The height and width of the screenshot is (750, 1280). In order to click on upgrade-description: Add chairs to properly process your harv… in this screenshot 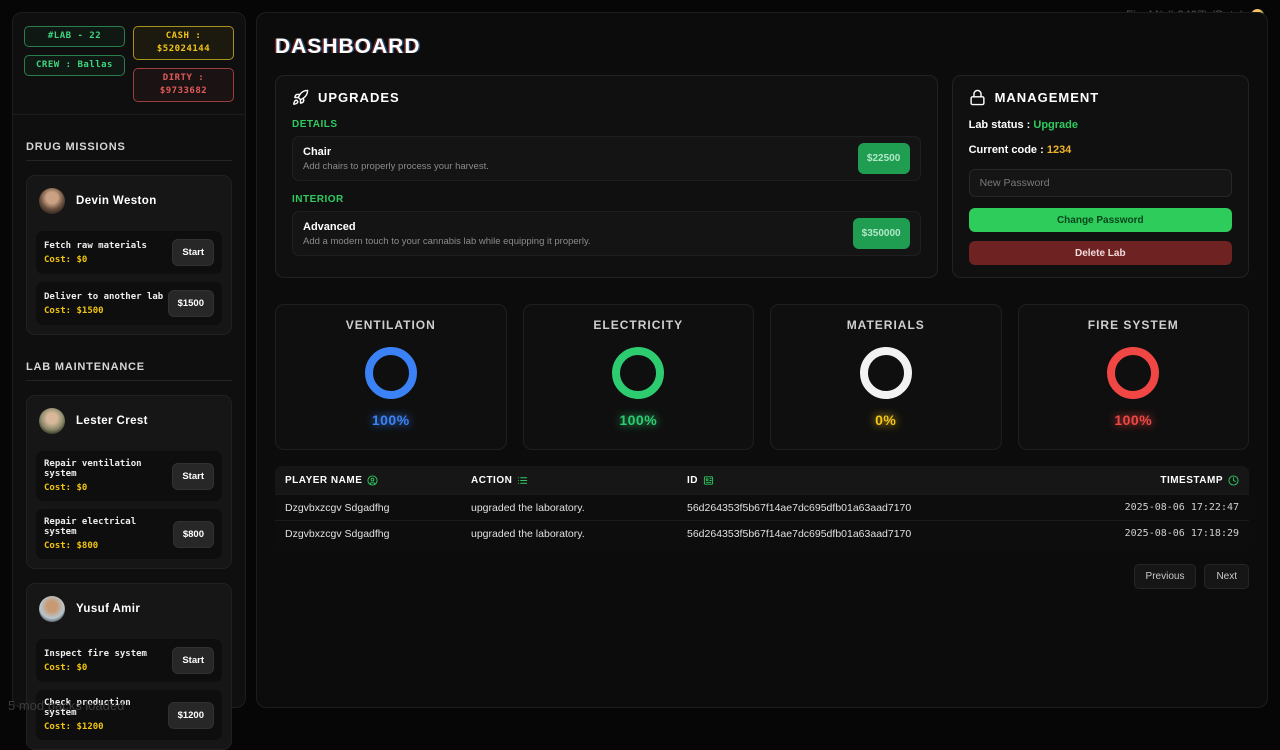, I will do `click(396, 166)`.